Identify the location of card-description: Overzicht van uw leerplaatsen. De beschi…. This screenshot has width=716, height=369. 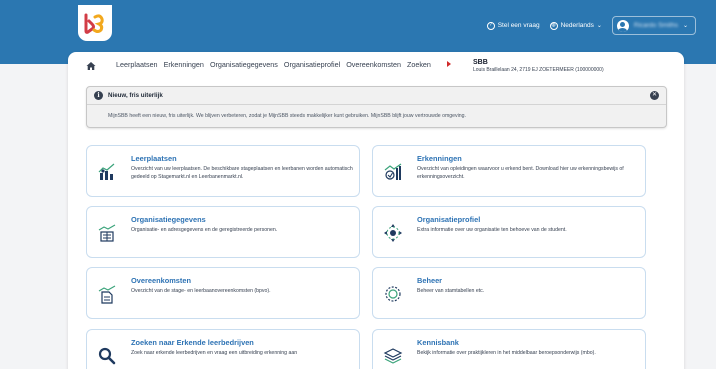
(242, 173).